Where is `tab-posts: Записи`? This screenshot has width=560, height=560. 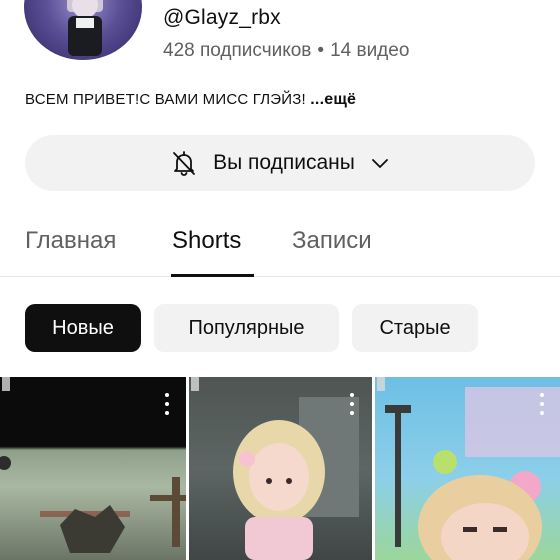 tab-posts: Записи is located at coordinates (332, 241).